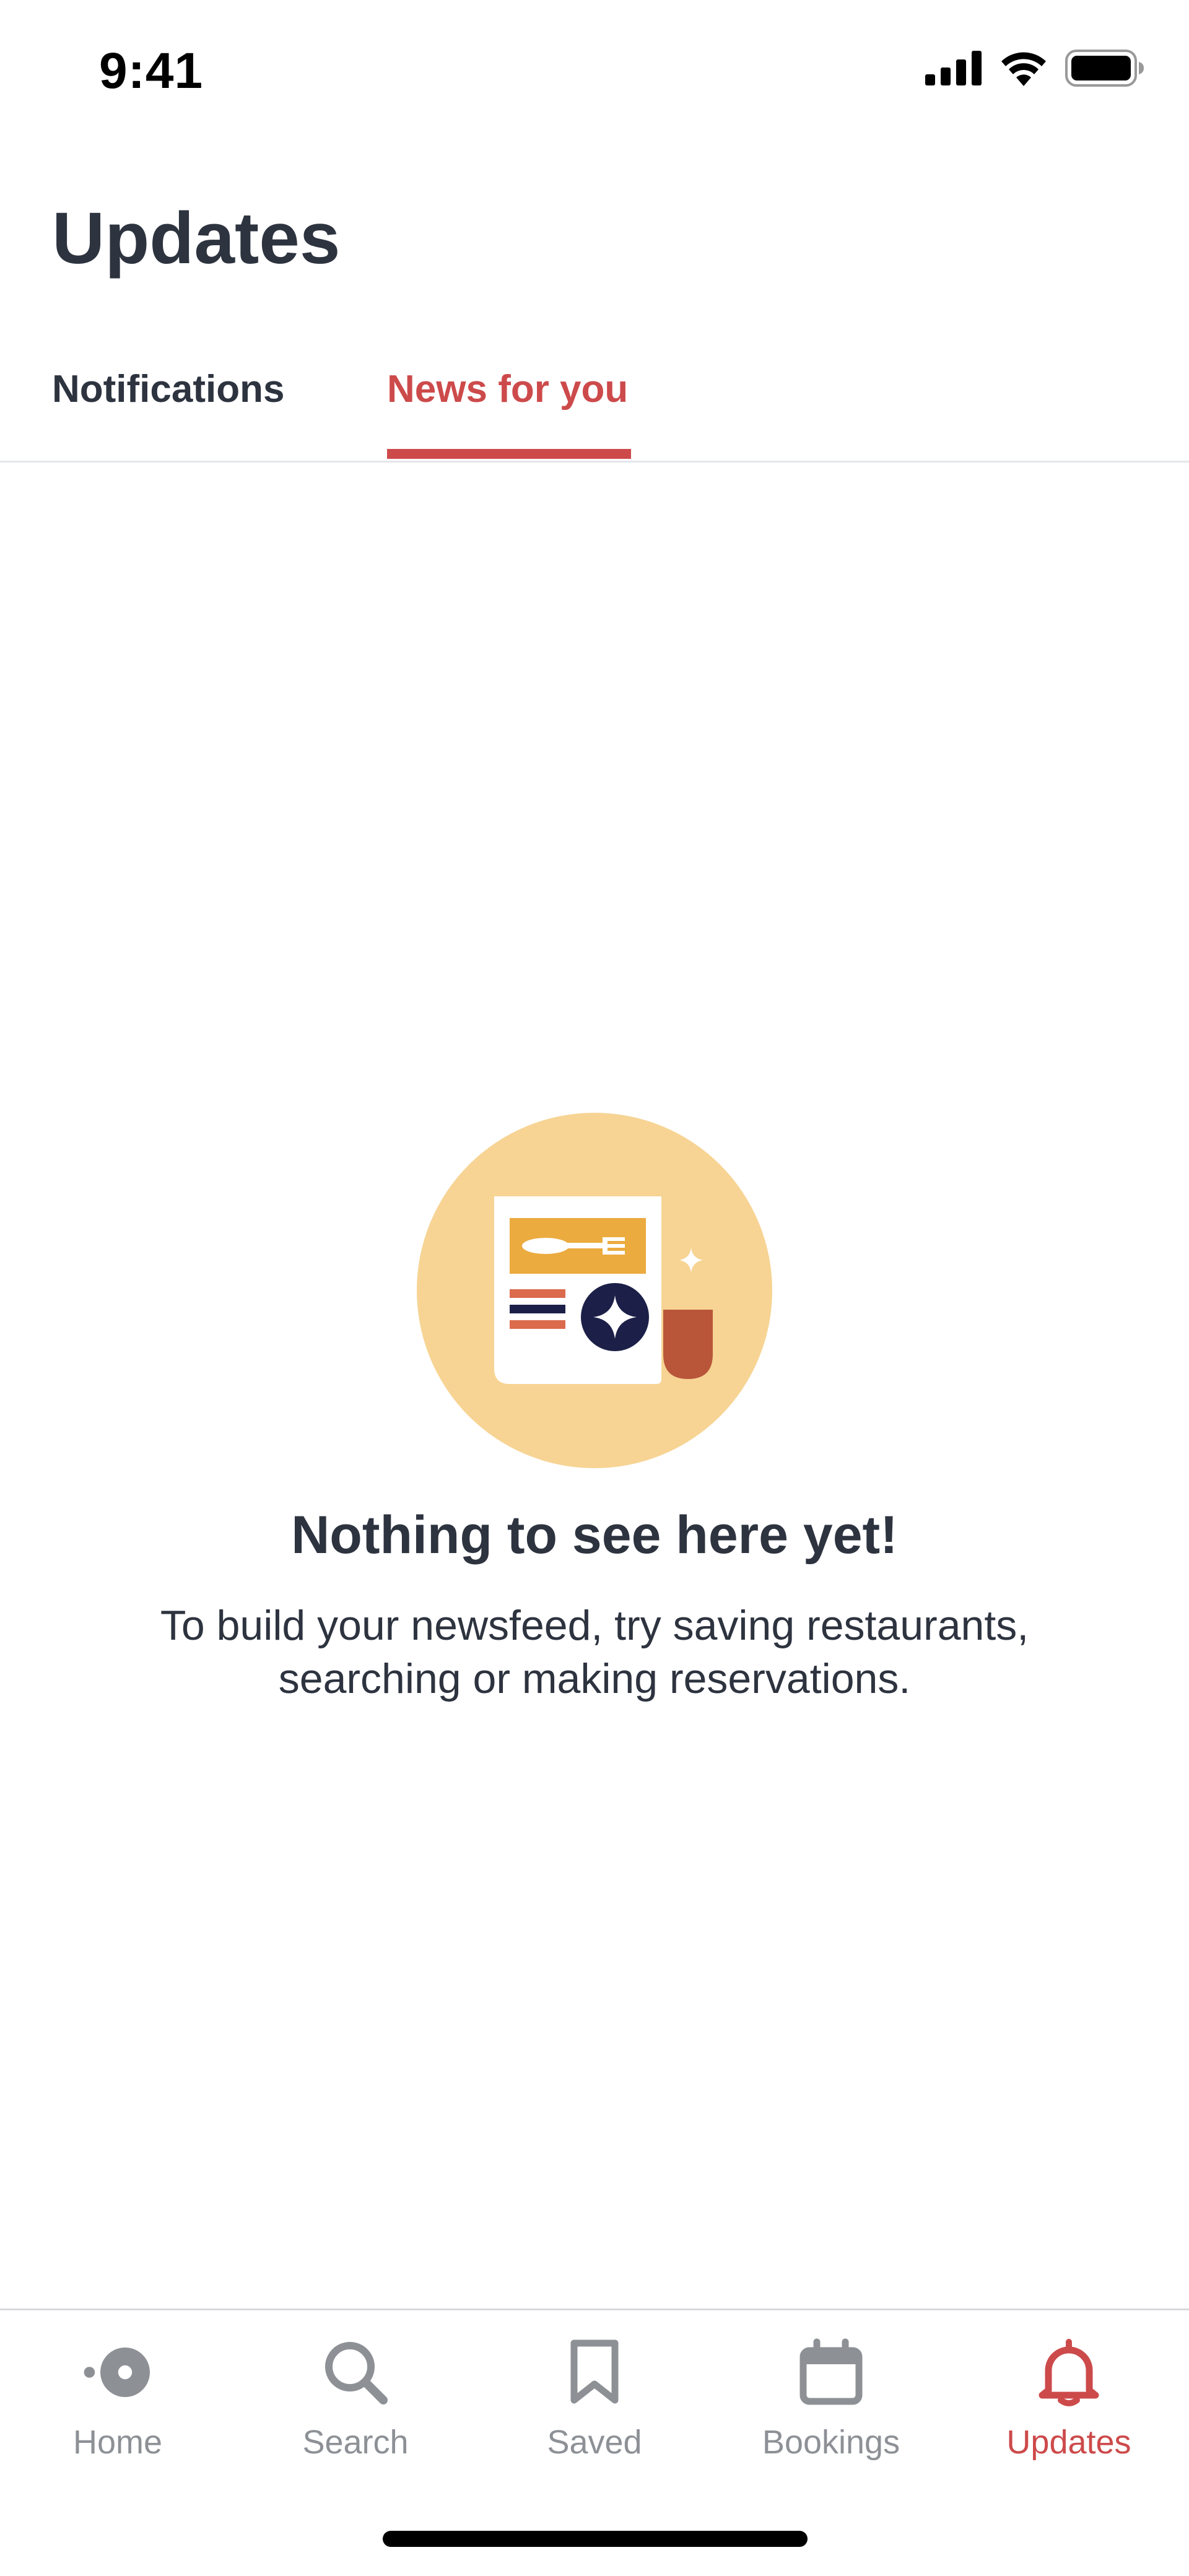  Describe the element at coordinates (355, 2409) in the screenshot. I see `nav-search: Search` at that location.